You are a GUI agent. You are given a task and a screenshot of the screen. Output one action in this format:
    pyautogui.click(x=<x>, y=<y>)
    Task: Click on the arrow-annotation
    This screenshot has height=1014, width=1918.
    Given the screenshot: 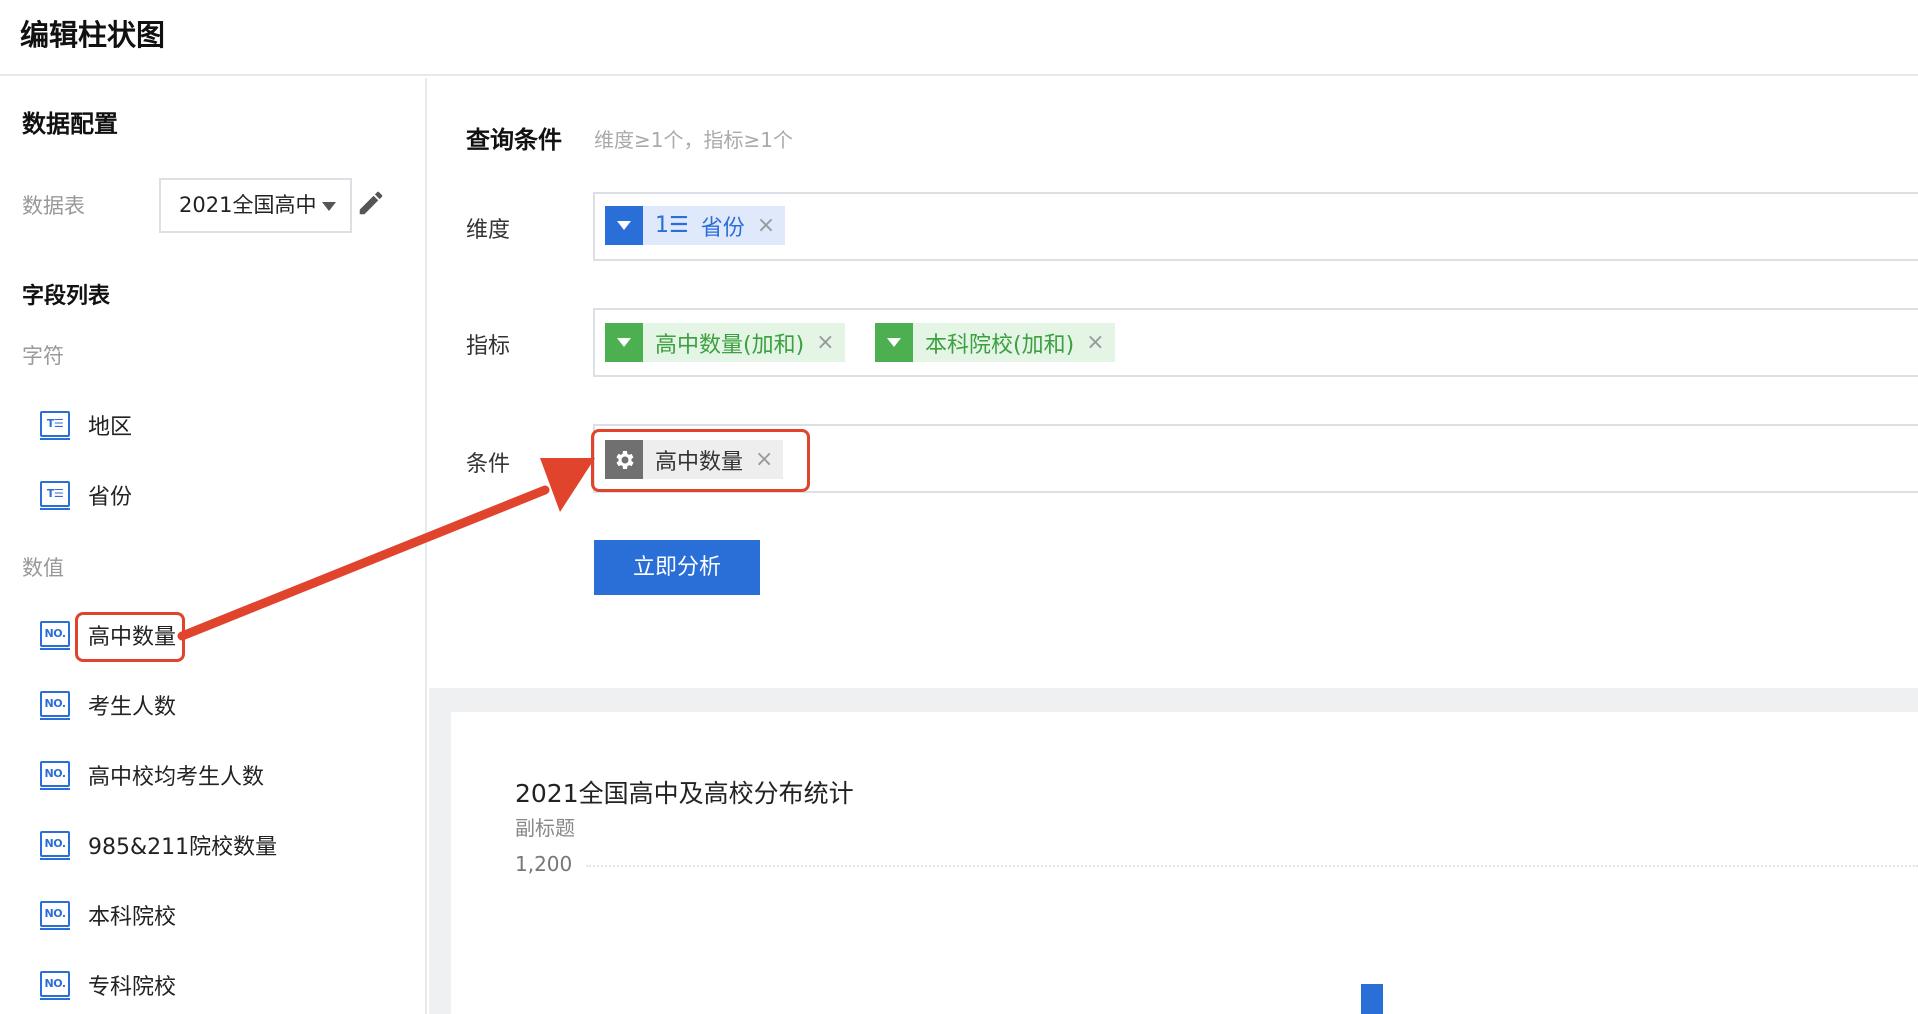 What is the action you would take?
    pyautogui.click(x=386, y=549)
    